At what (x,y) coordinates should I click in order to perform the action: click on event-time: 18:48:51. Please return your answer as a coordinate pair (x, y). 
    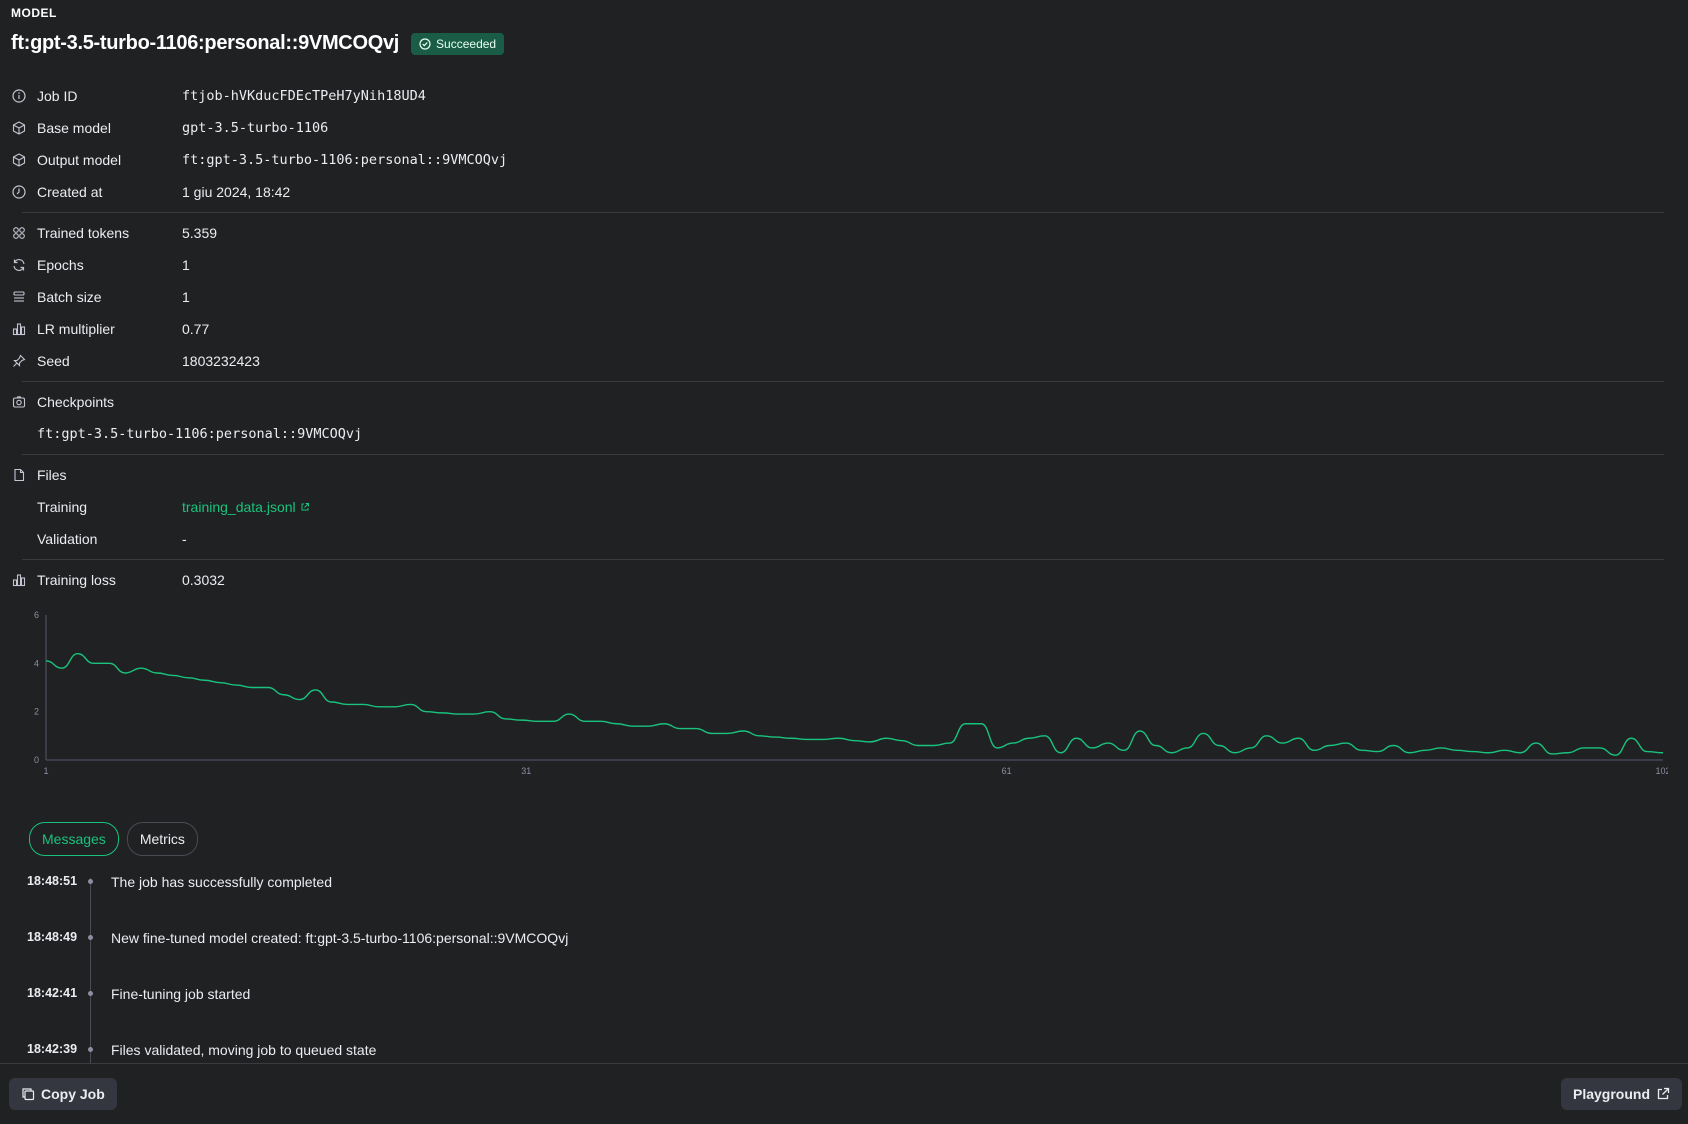
    Looking at the image, I should click on (52, 881).